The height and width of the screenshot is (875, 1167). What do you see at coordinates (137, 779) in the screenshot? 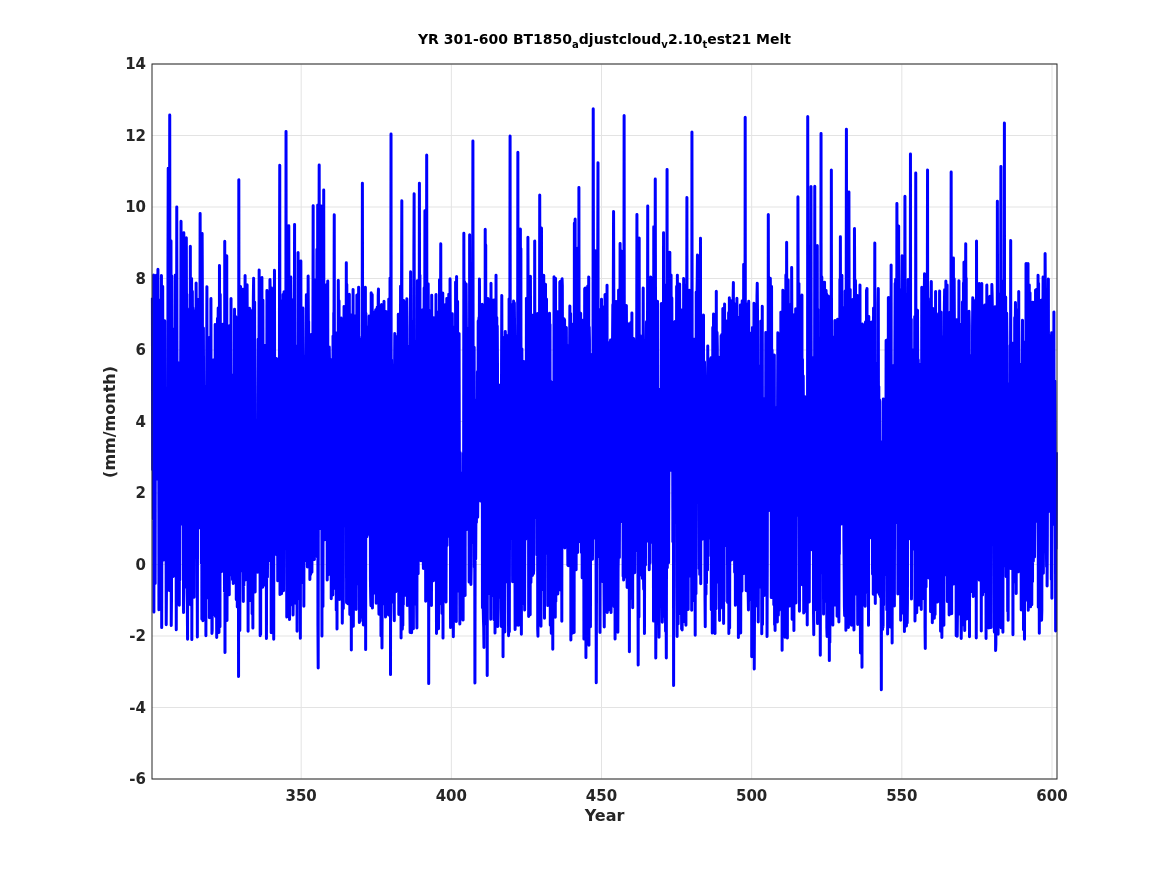
I see `tick-label: -6` at bounding box center [137, 779].